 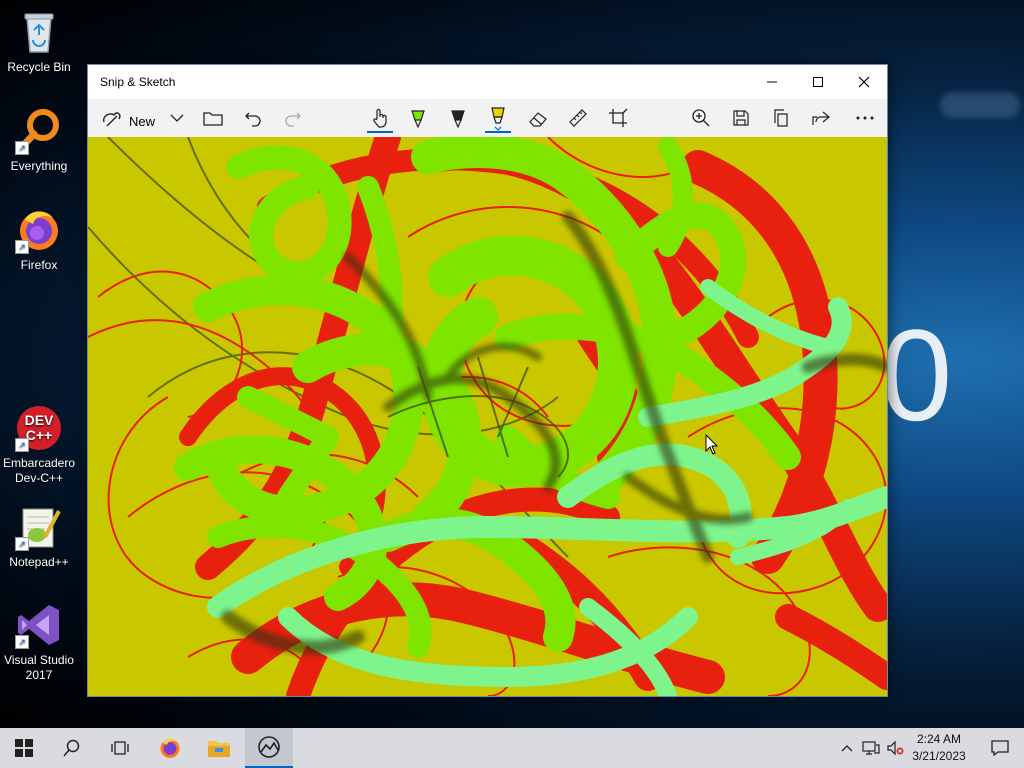 I want to click on copy-icon, so click(x=781, y=118).